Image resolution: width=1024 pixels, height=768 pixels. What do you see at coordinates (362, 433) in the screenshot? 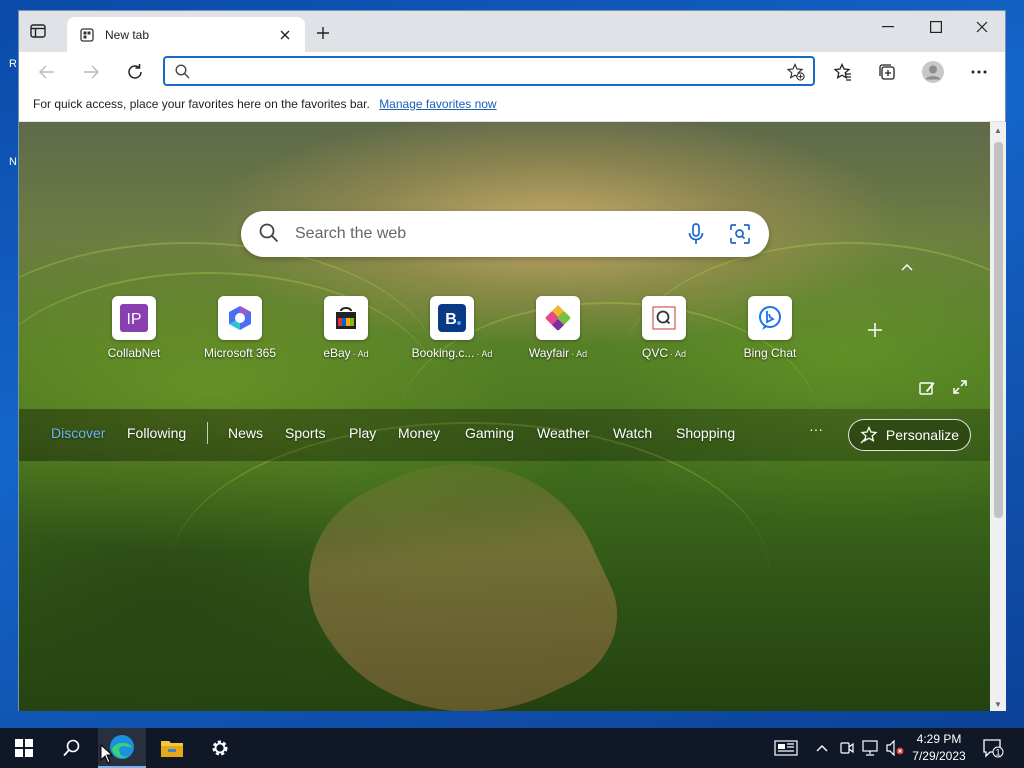
I see `tab-play: Play` at bounding box center [362, 433].